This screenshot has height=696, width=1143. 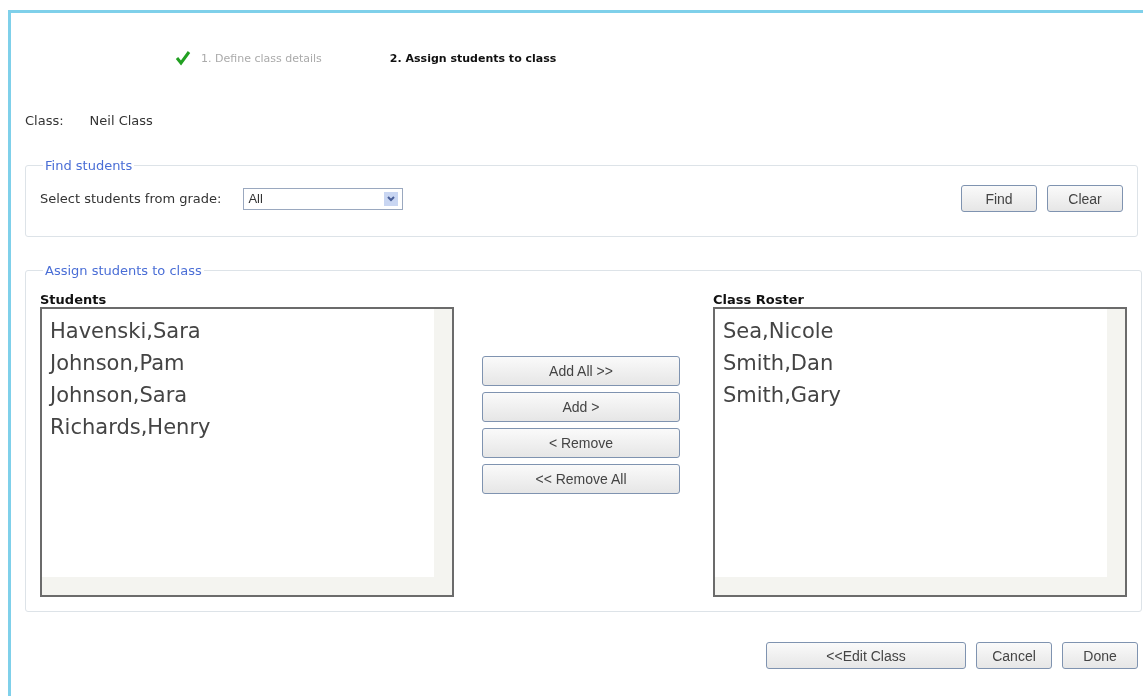 What do you see at coordinates (74, 299) in the screenshot?
I see `list-heading: Students` at bounding box center [74, 299].